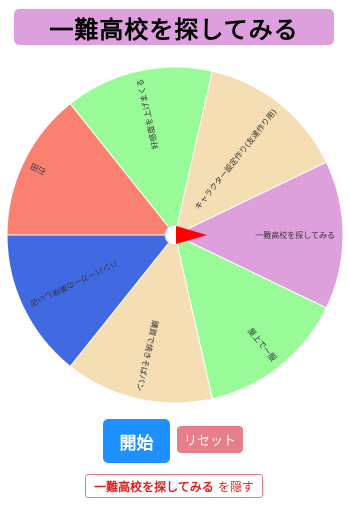 The height and width of the screenshot is (512, 350). I want to click on hide-item-suffix: を隠す, so click(235, 486).